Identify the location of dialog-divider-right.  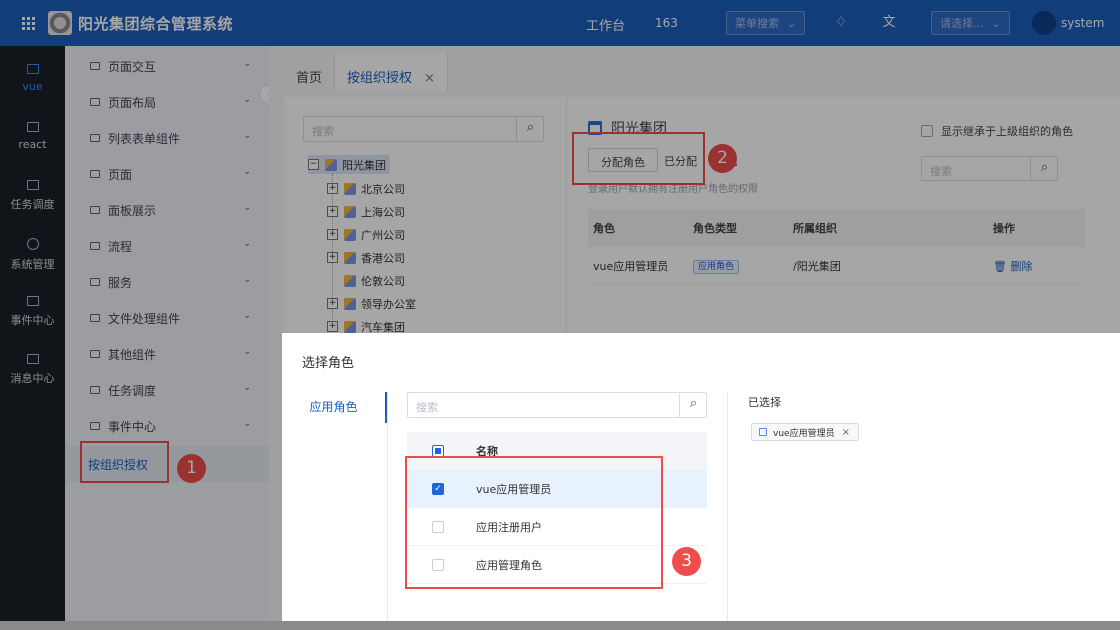
(727, 511).